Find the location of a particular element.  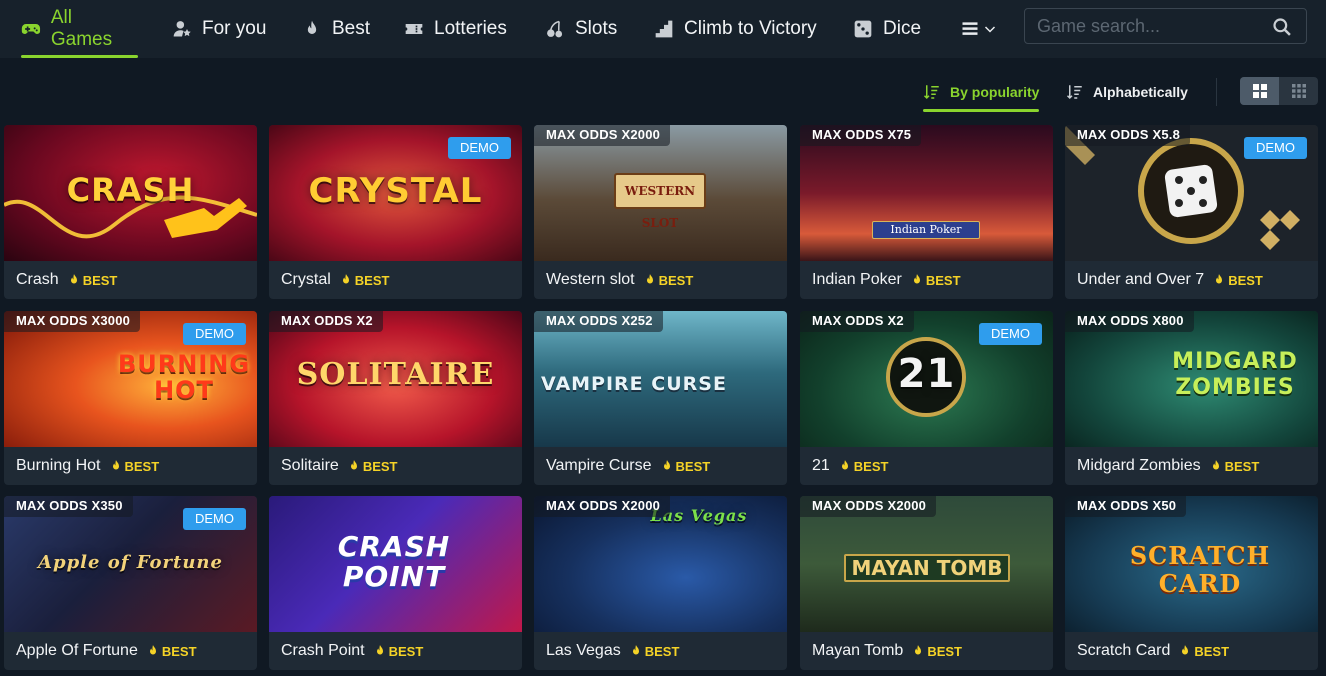

nav-label: All Games is located at coordinates (81, 28).